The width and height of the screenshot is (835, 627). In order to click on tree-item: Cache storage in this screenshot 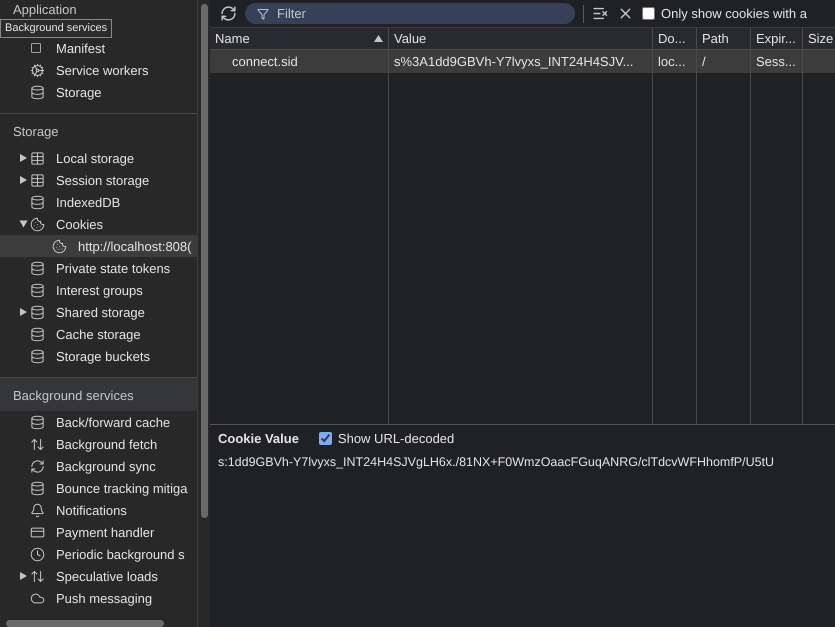, I will do `click(98, 334)`.